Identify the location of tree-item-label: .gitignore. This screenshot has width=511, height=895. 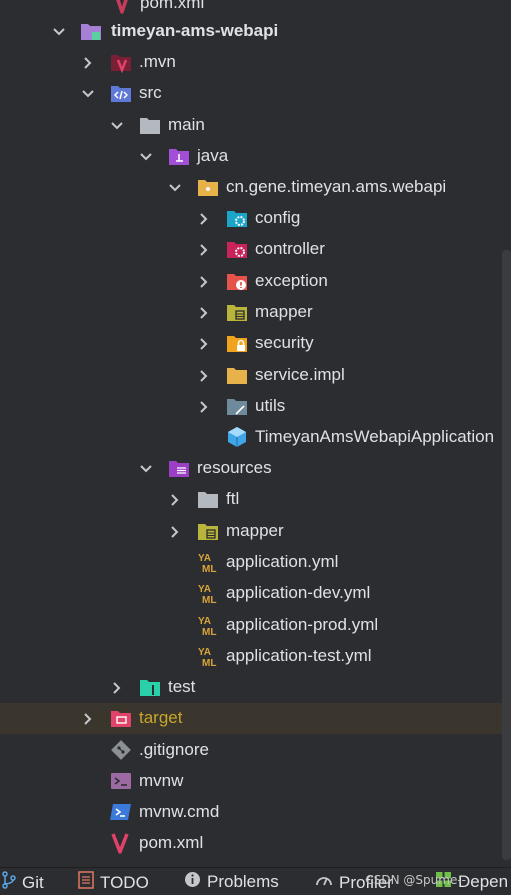
(174, 749).